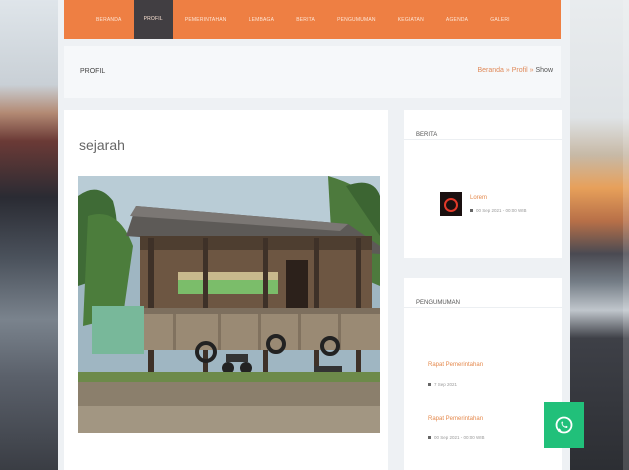  What do you see at coordinates (483, 125) in the screenshot?
I see `news-widget-heading: BERITA` at bounding box center [483, 125].